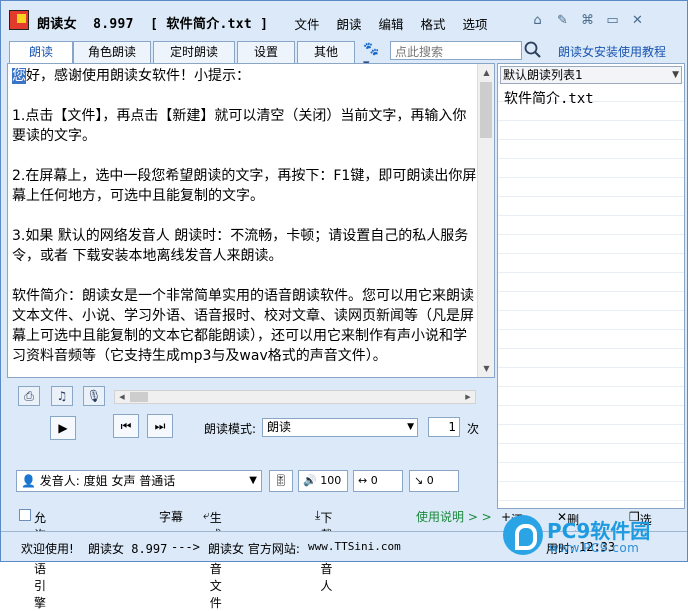  I want to click on microphone-icon: 🎙, so click(94, 396).